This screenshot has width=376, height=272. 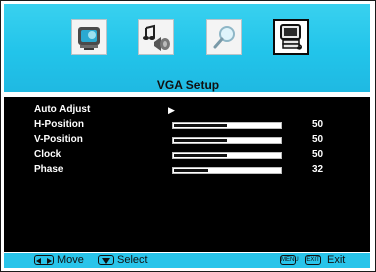 I want to click on picture-icon, so click(x=89, y=38).